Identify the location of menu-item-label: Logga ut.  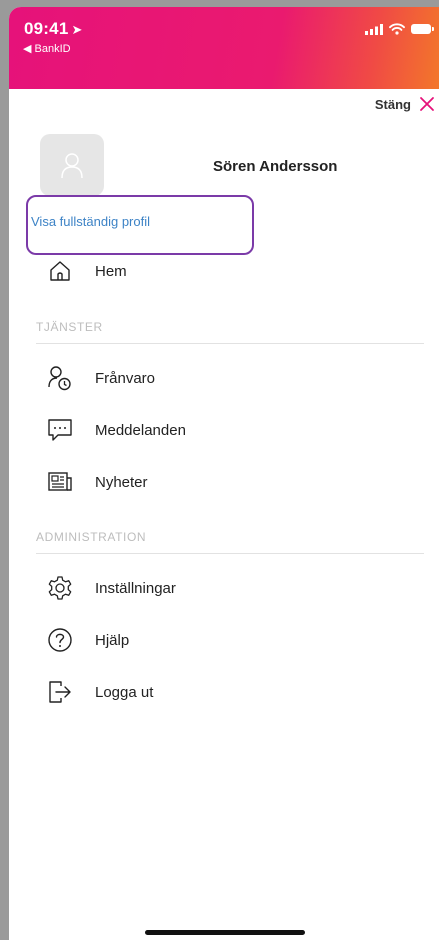
(124, 692).